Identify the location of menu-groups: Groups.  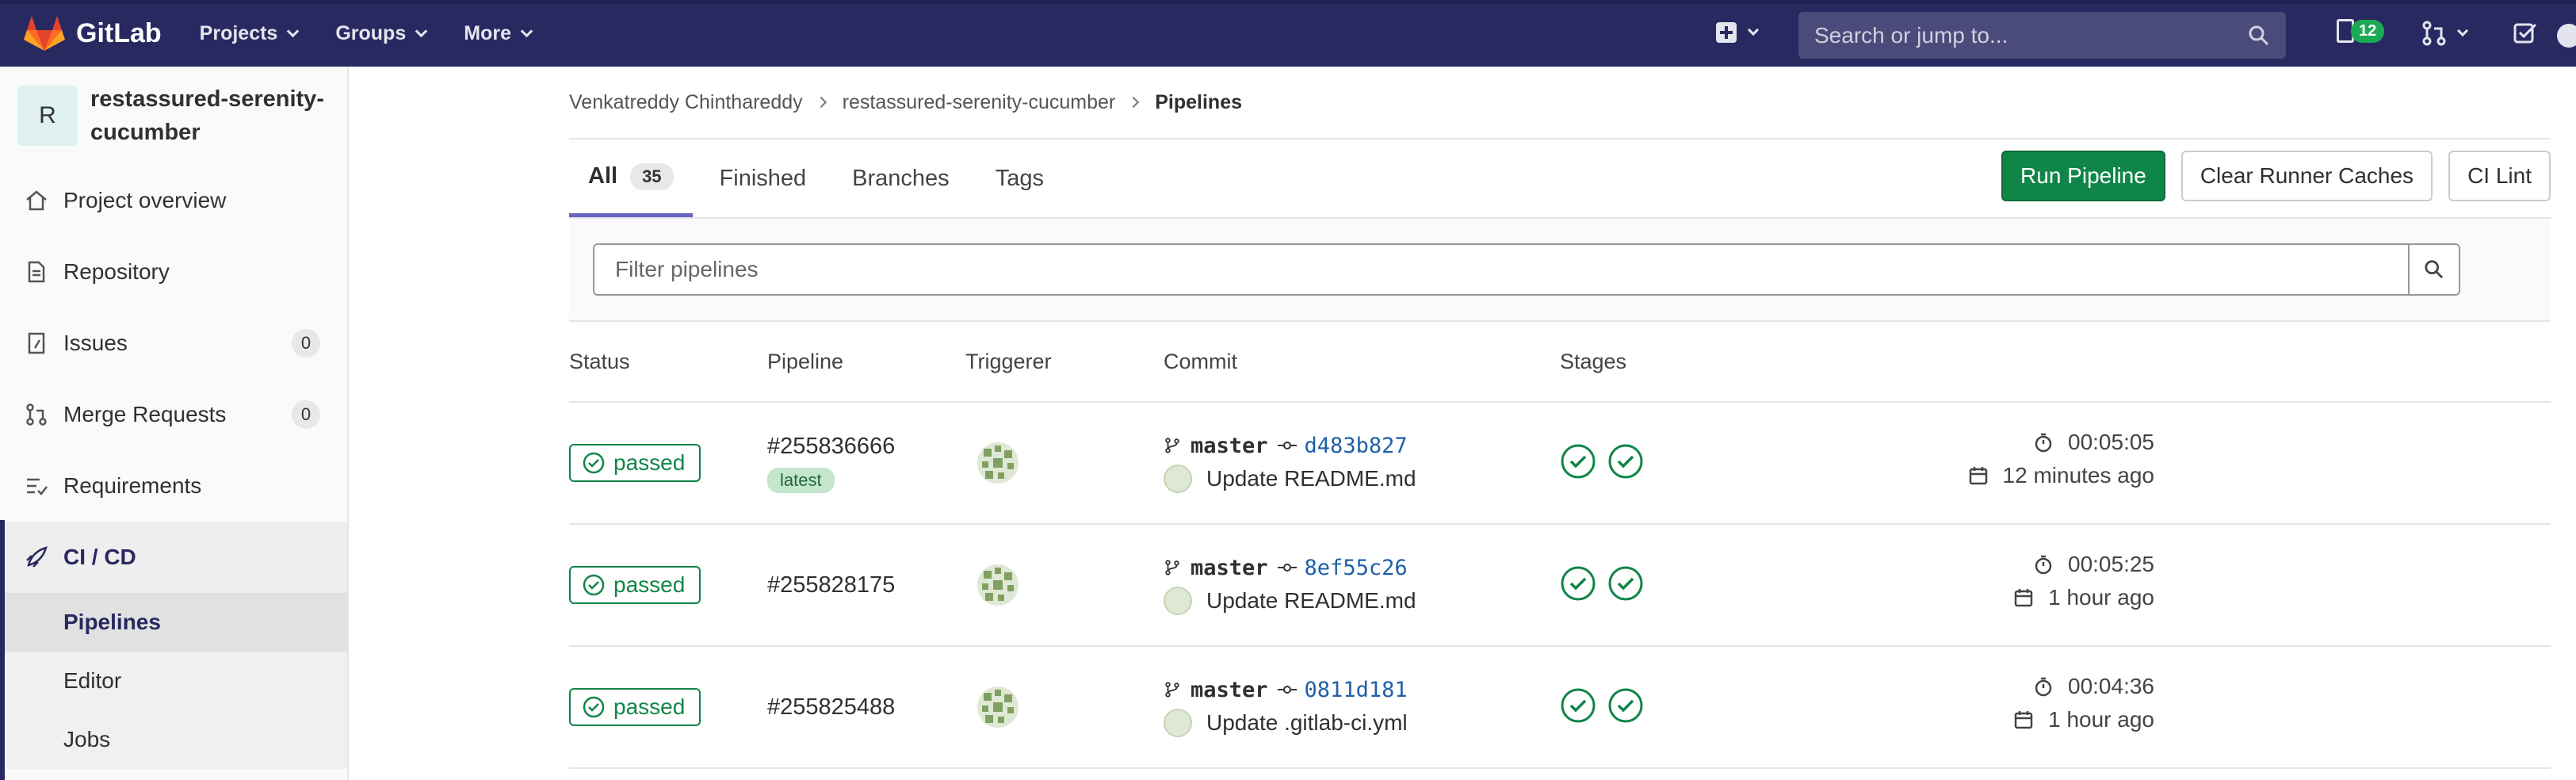
(381, 33).